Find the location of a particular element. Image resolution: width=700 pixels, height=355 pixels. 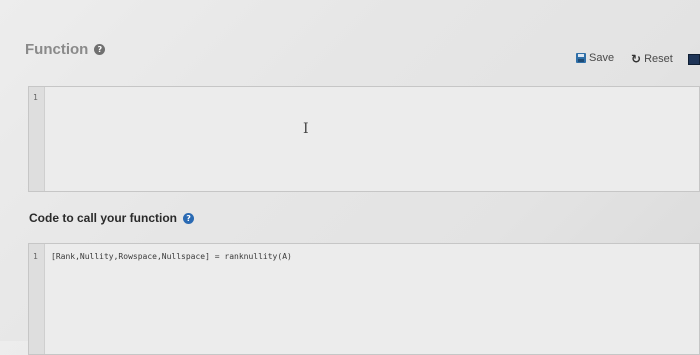

function-section-title: Function ? is located at coordinates (65, 49).